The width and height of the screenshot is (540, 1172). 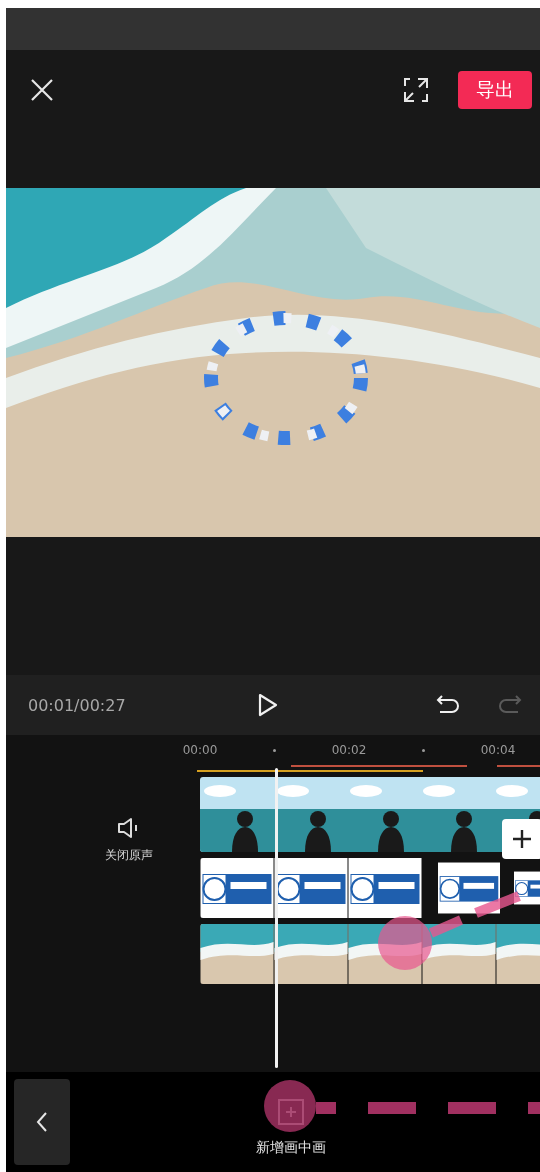 What do you see at coordinates (42, 90) in the screenshot?
I see `close-icon` at bounding box center [42, 90].